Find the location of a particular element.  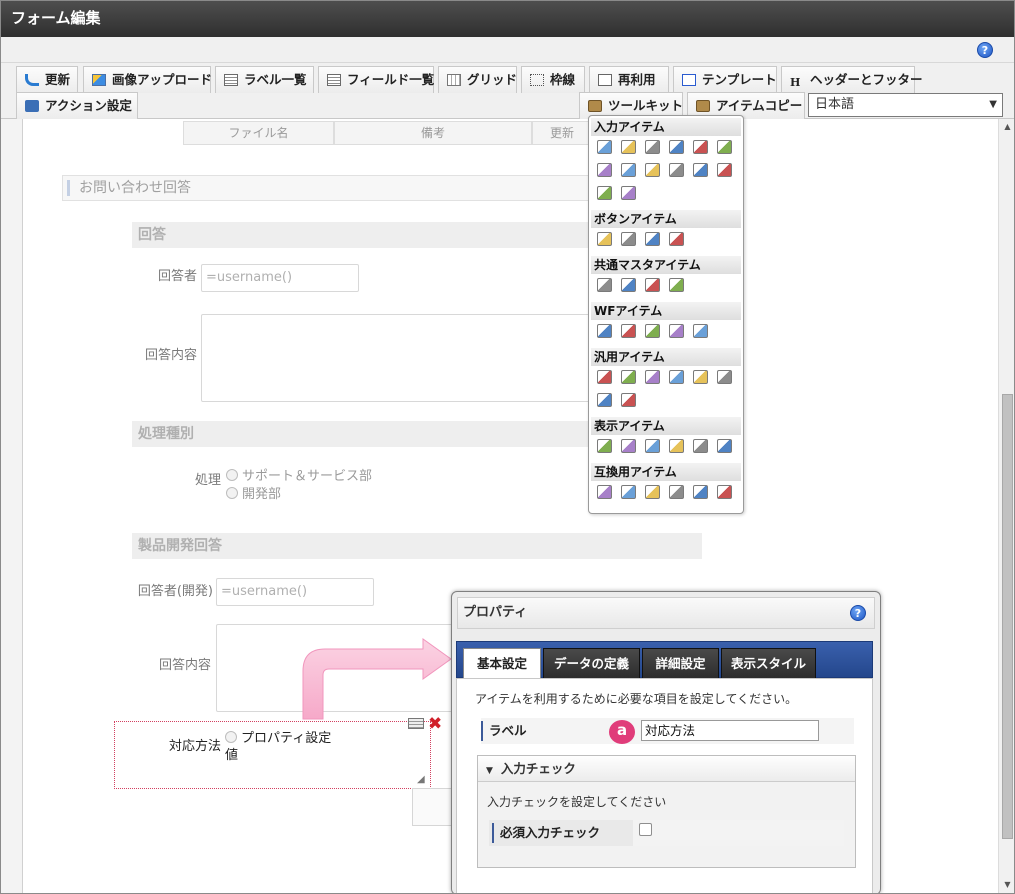

refresh-button: 更新 is located at coordinates (47, 79).